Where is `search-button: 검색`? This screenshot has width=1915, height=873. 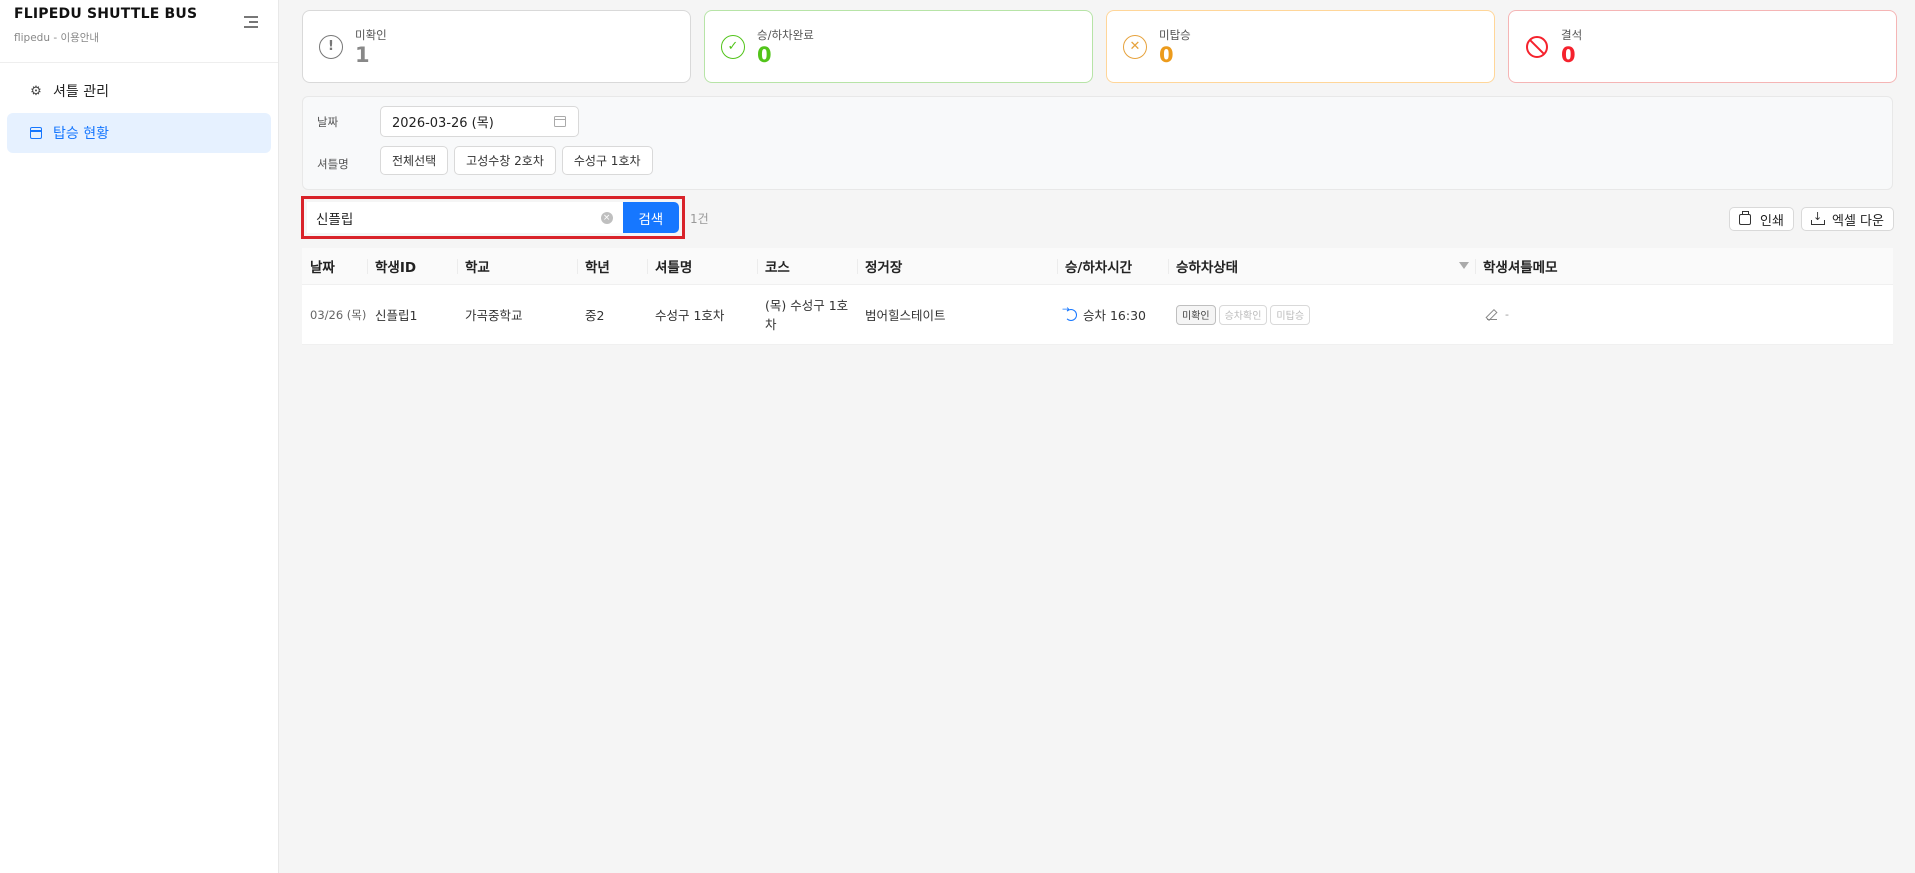
search-button: 검색 is located at coordinates (650, 217).